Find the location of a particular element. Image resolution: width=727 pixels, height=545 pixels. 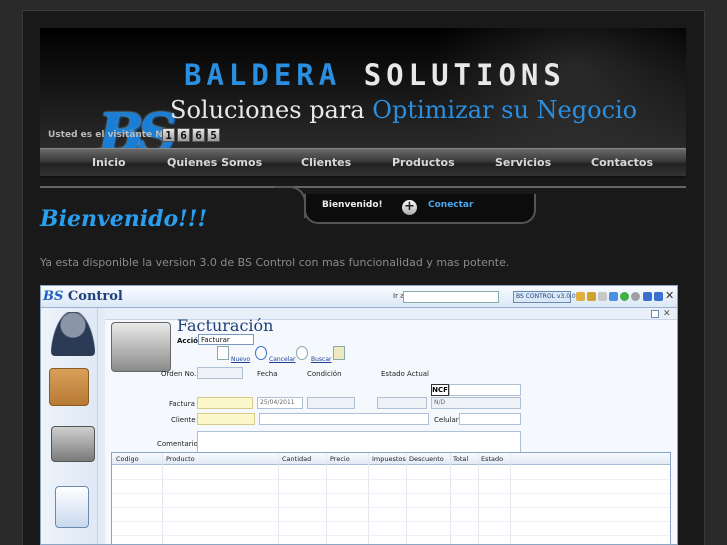

goto-select is located at coordinates (451, 297).